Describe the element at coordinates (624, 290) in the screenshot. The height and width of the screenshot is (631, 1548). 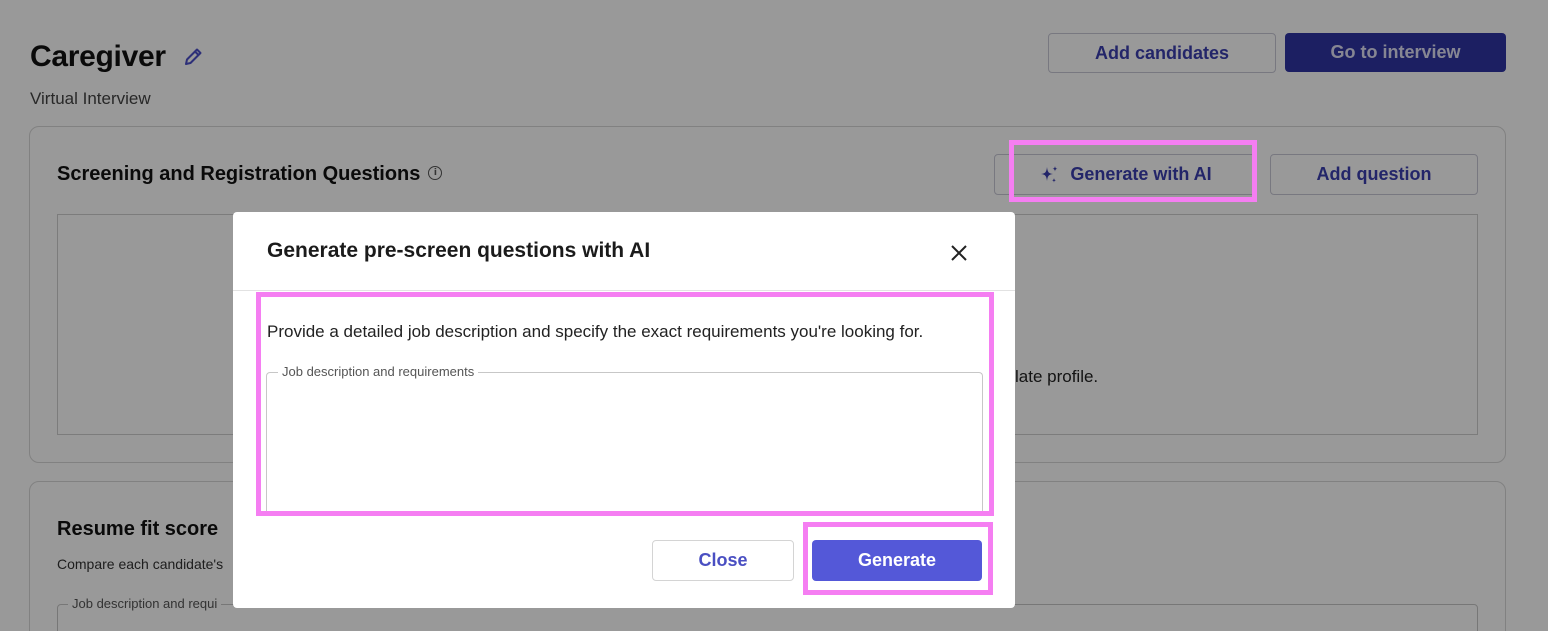
I see `dialog-divider` at that location.